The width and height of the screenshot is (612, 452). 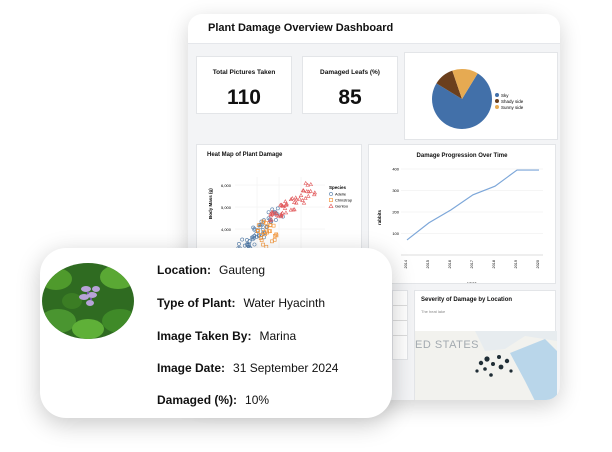 What do you see at coordinates (226, 185) in the screenshot?
I see `heatmap-ytick: 6,000` at bounding box center [226, 185].